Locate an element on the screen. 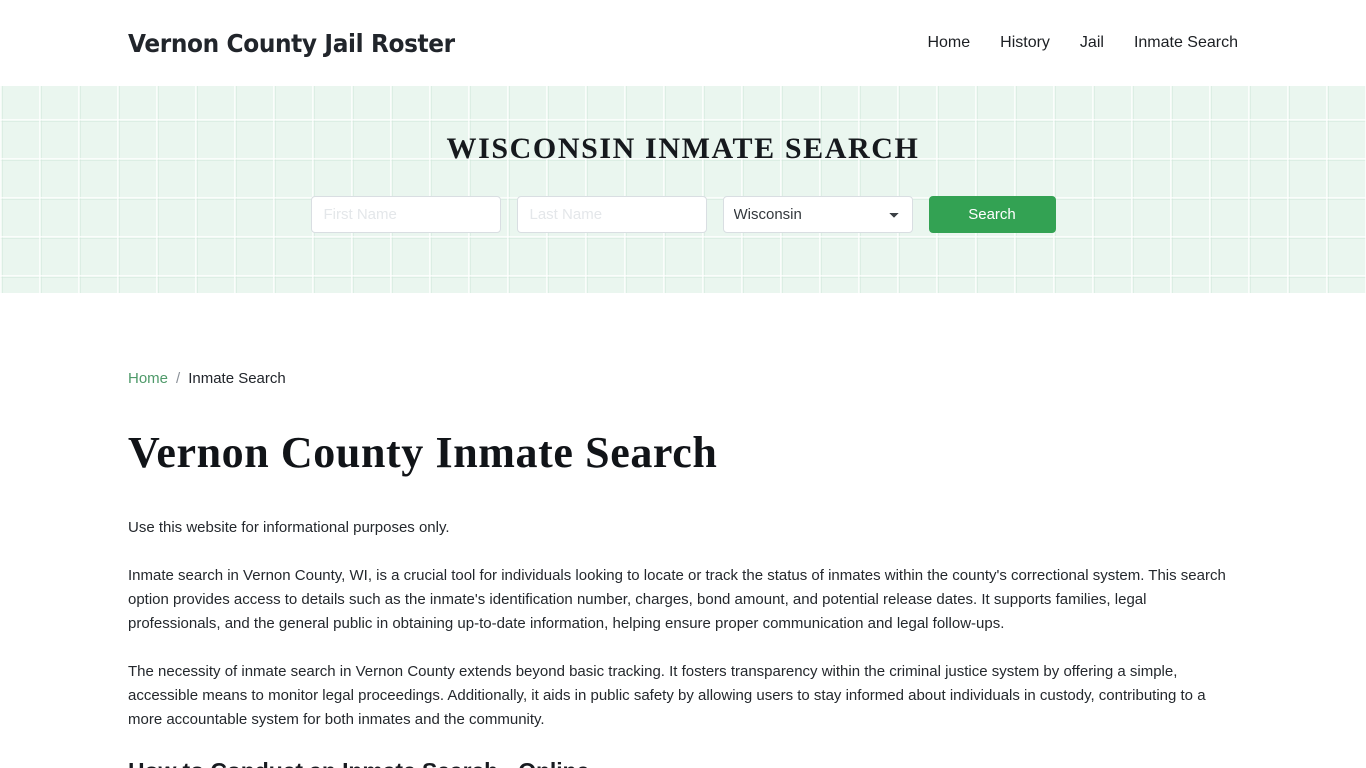  inmate-search-form: Wisconsin Search is located at coordinates (683, 214).